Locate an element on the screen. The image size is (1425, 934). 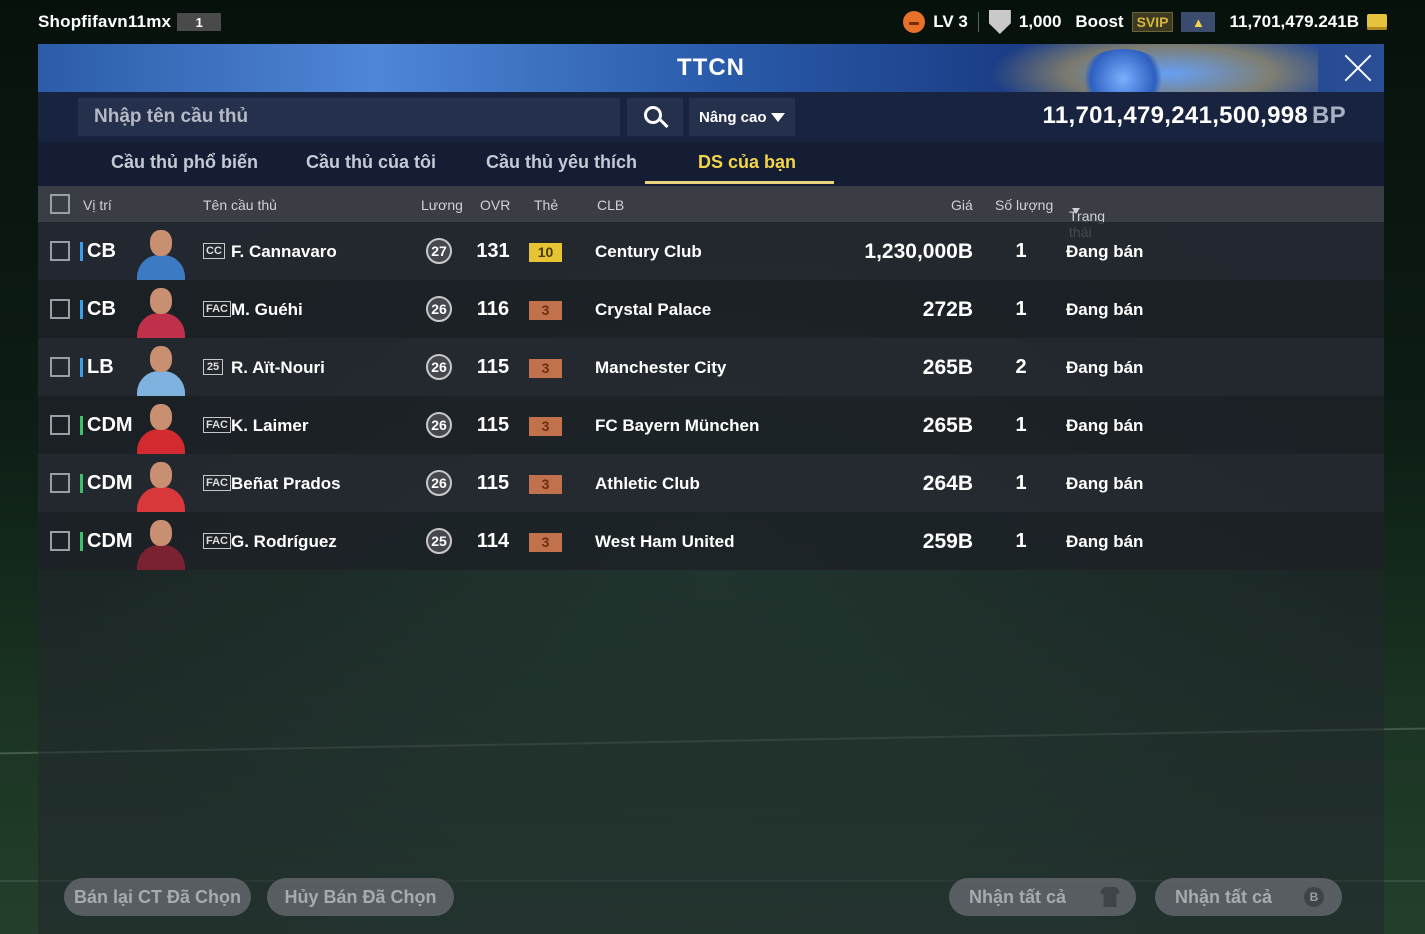
divider is located at coordinates (978, 22).